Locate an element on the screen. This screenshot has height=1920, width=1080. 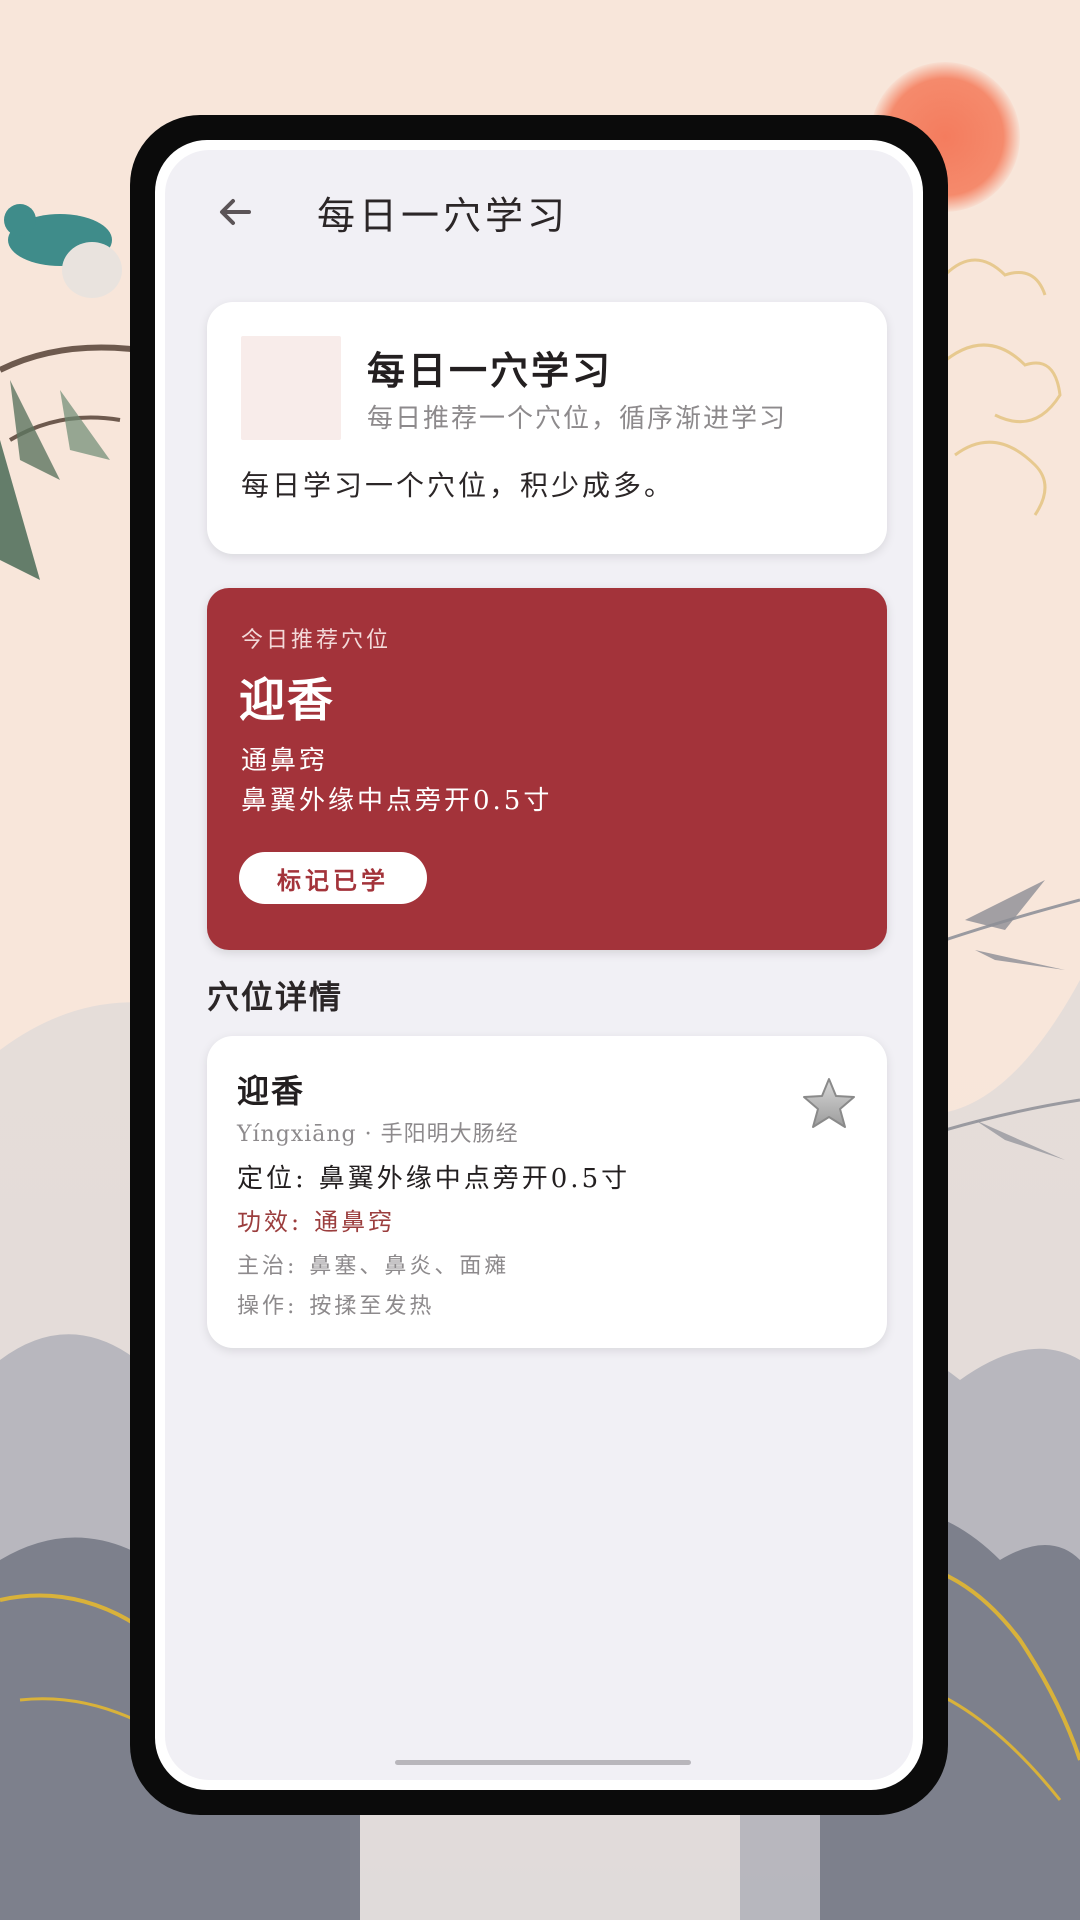
detail-indication-row: 主治: 鼻塞、鼻炎、面瘫 is located at coordinates (373, 1264).